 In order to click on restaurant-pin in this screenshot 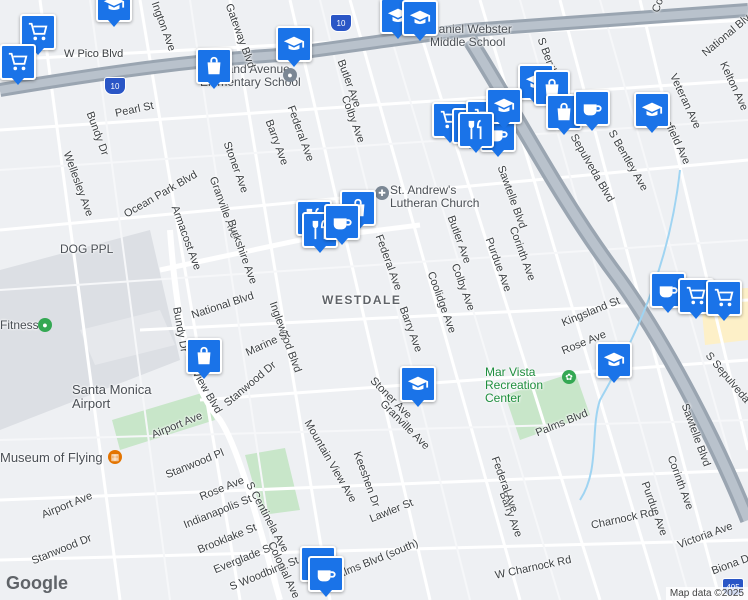, I will do `click(476, 132)`.